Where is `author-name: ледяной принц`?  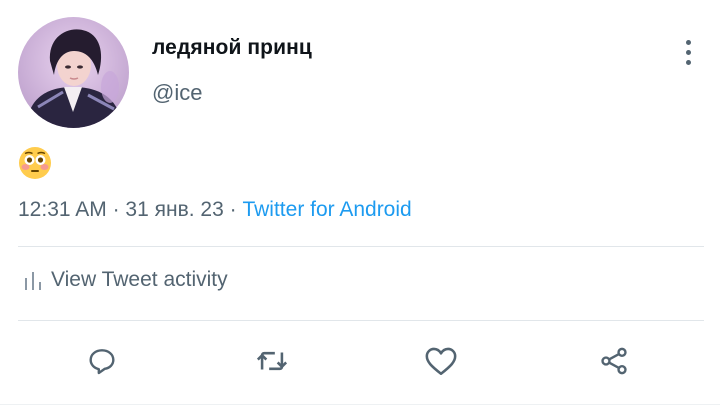
author-name: ледяной принц is located at coordinates (232, 48).